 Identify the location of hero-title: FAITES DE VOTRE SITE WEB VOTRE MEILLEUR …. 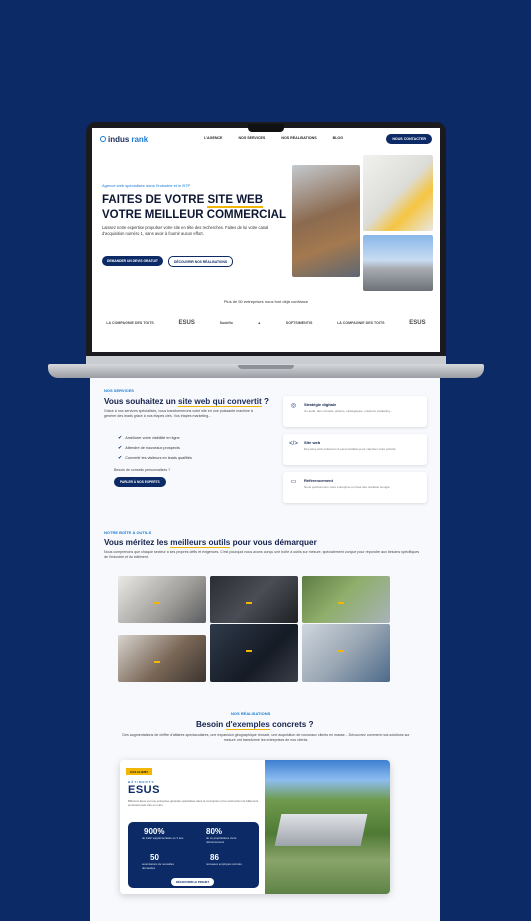
(202, 208).